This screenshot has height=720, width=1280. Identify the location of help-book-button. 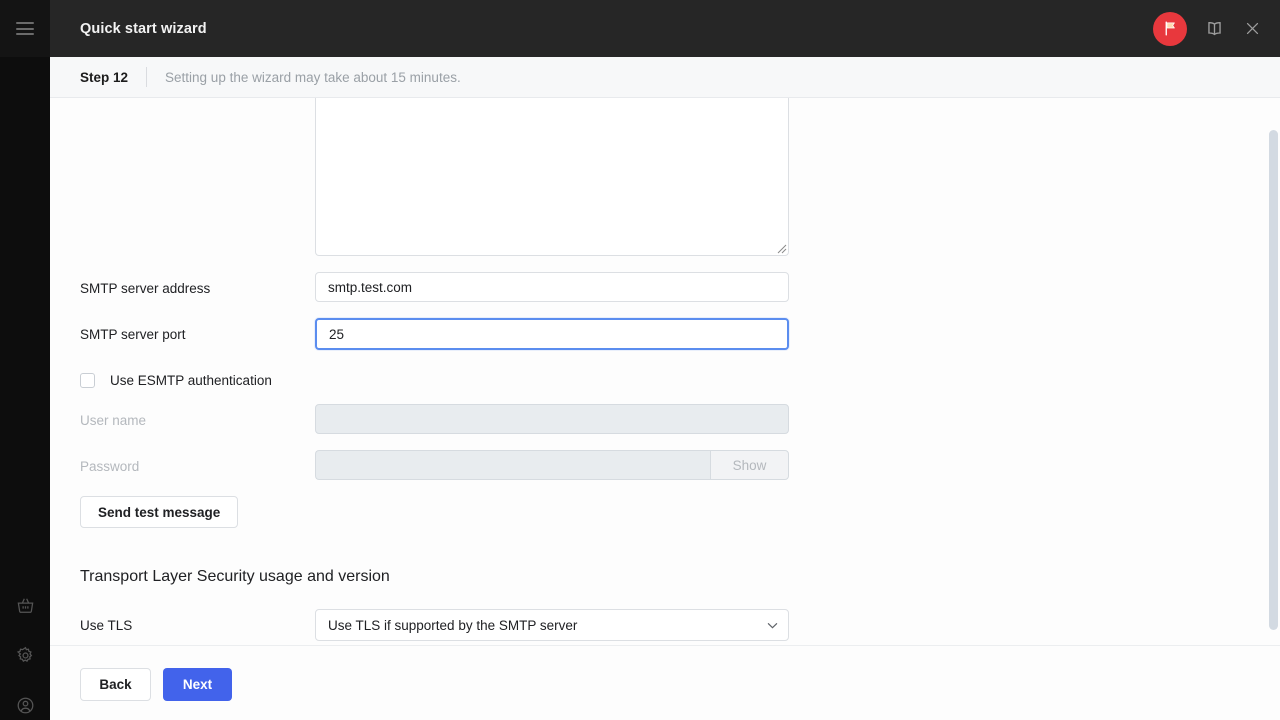
(1214, 29).